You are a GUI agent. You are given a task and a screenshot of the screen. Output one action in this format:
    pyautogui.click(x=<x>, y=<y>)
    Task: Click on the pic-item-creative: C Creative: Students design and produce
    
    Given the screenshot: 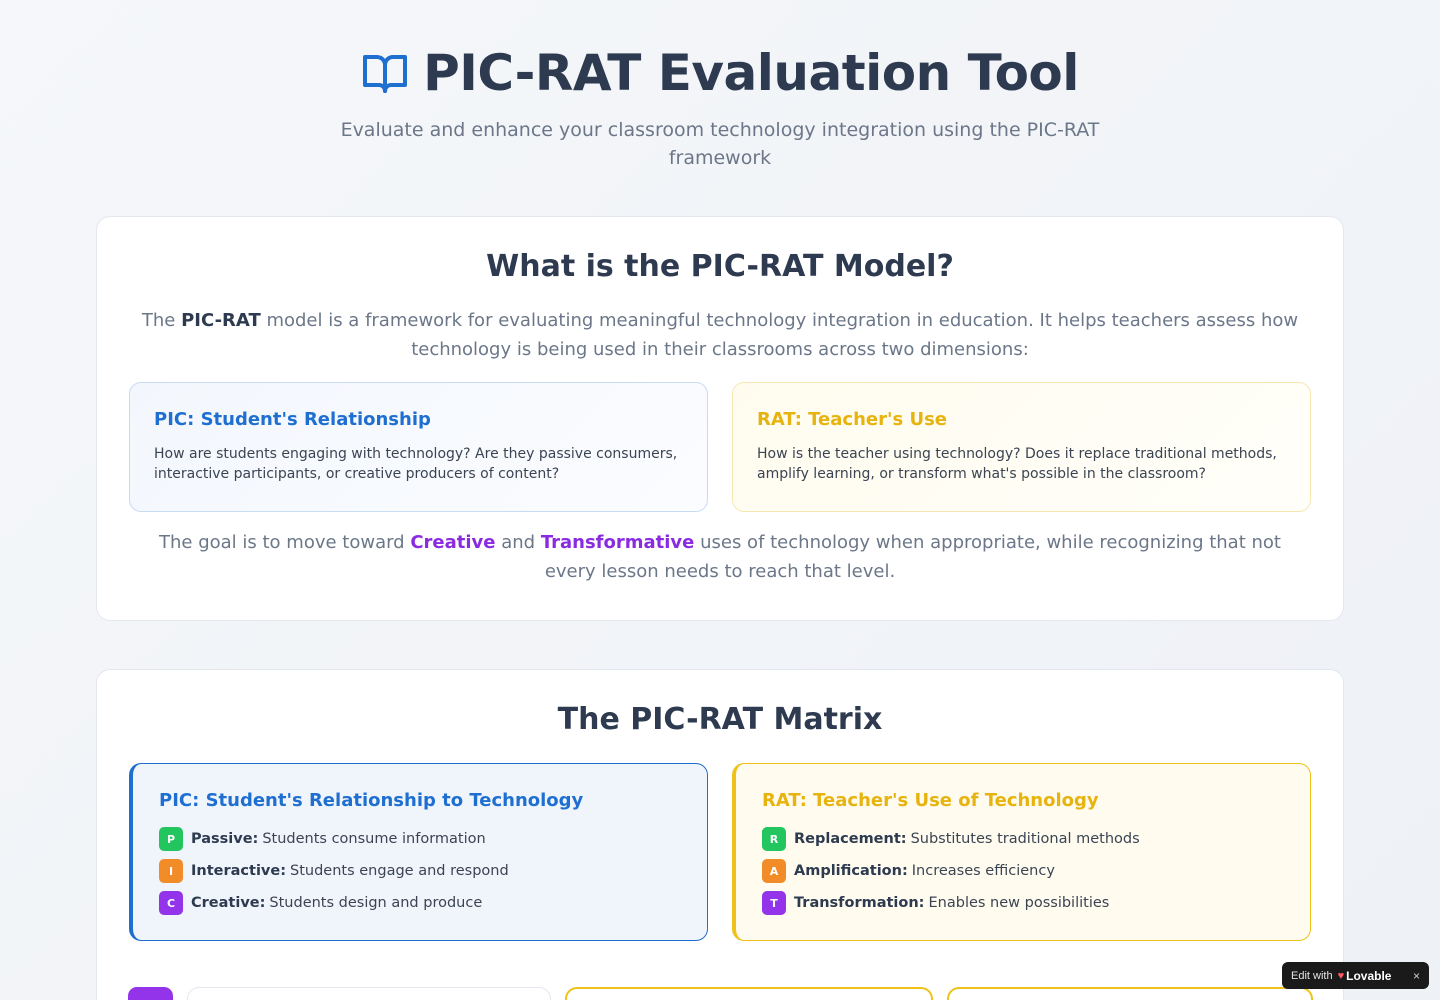 What is the action you would take?
    pyautogui.click(x=420, y=903)
    